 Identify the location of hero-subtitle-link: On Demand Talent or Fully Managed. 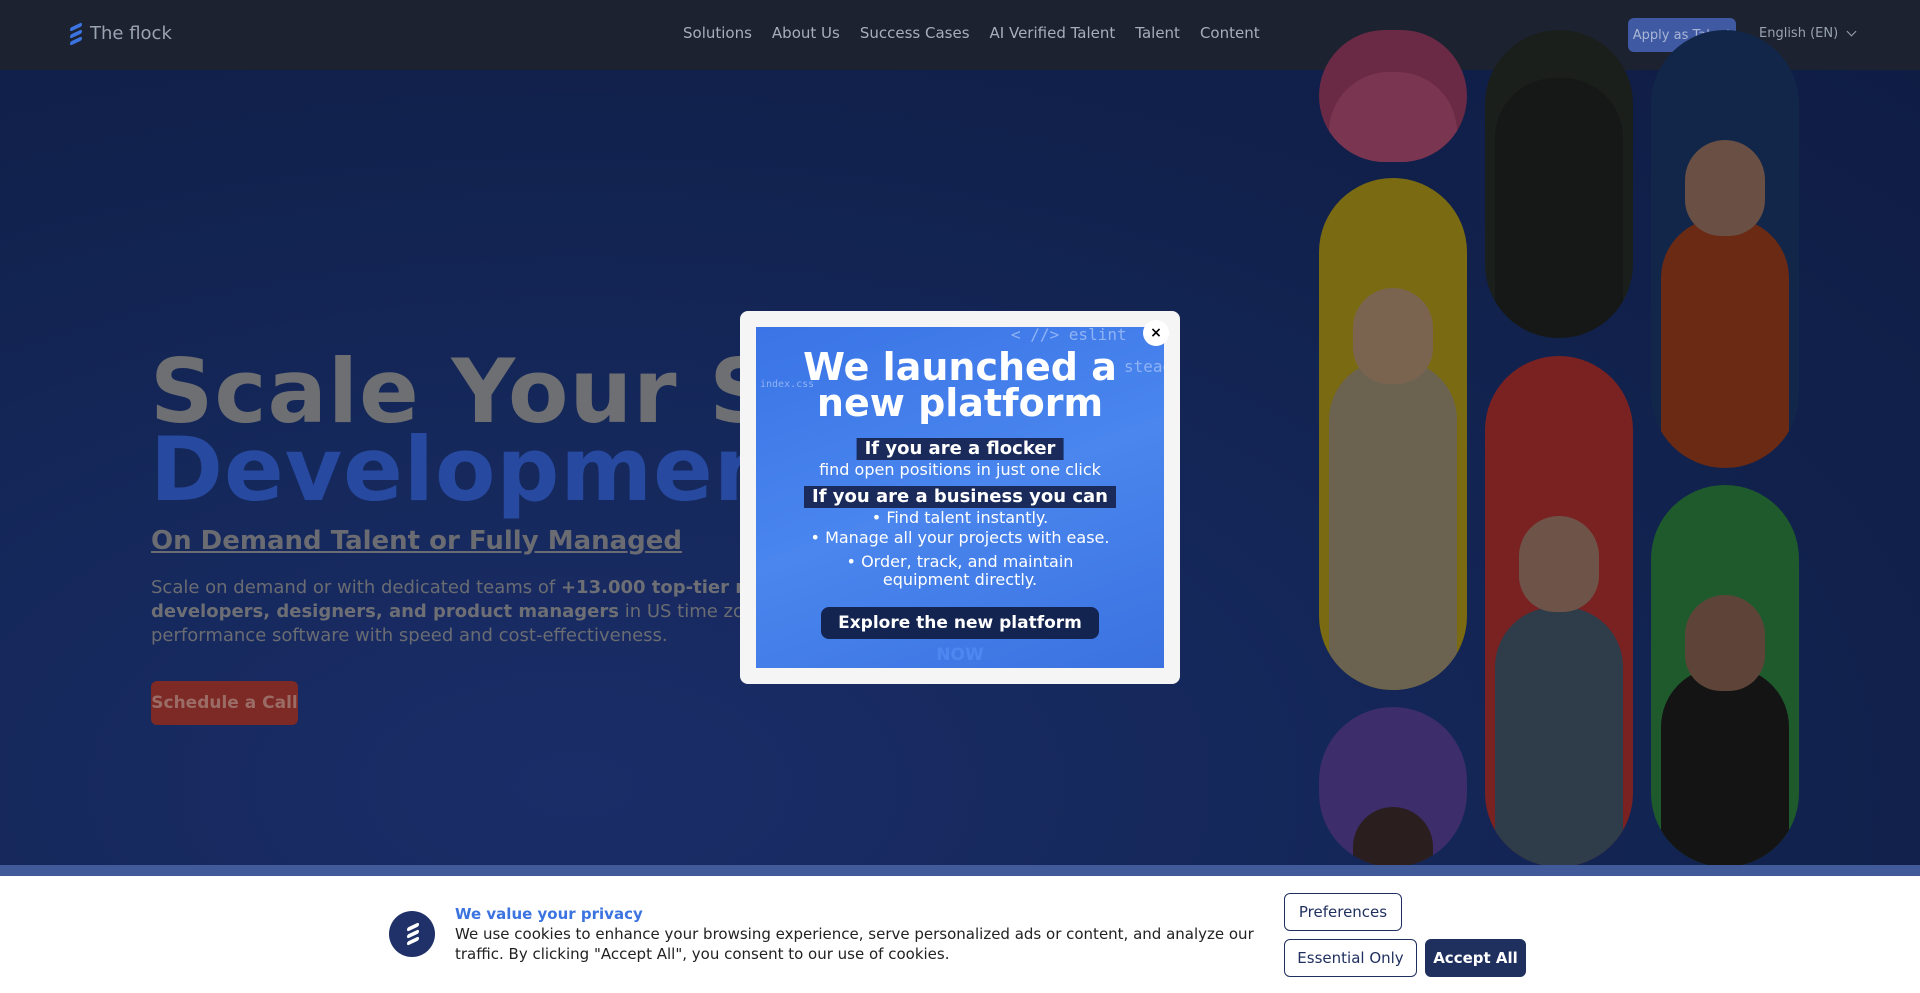
(416, 541).